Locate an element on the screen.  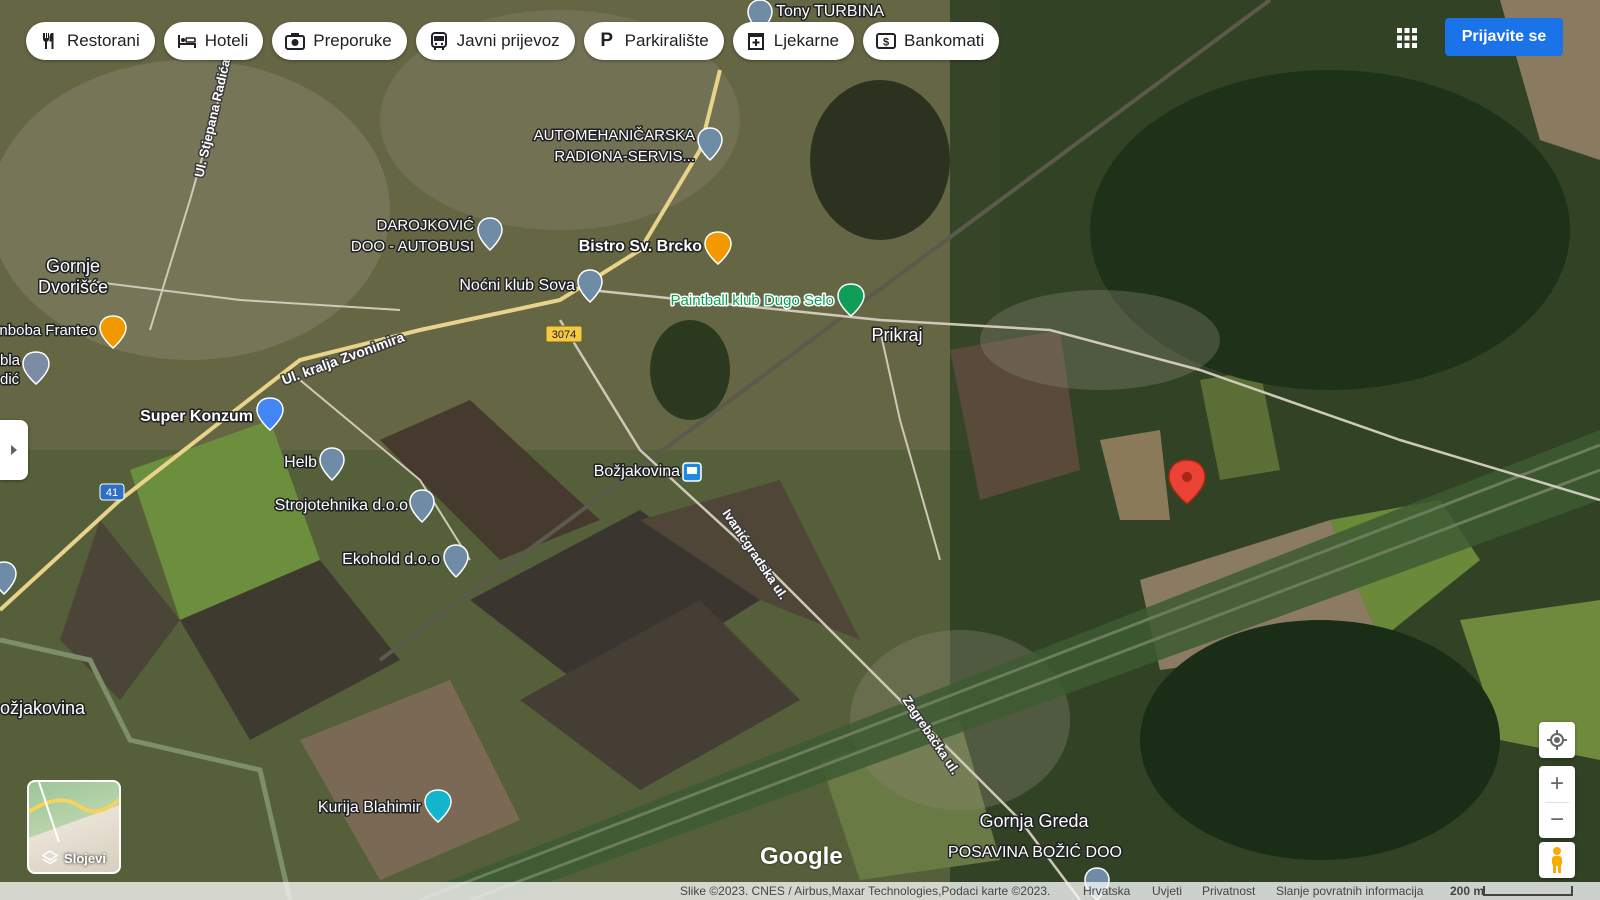
place-label-ekohold: Ekohold d.o.o is located at coordinates (391, 560).